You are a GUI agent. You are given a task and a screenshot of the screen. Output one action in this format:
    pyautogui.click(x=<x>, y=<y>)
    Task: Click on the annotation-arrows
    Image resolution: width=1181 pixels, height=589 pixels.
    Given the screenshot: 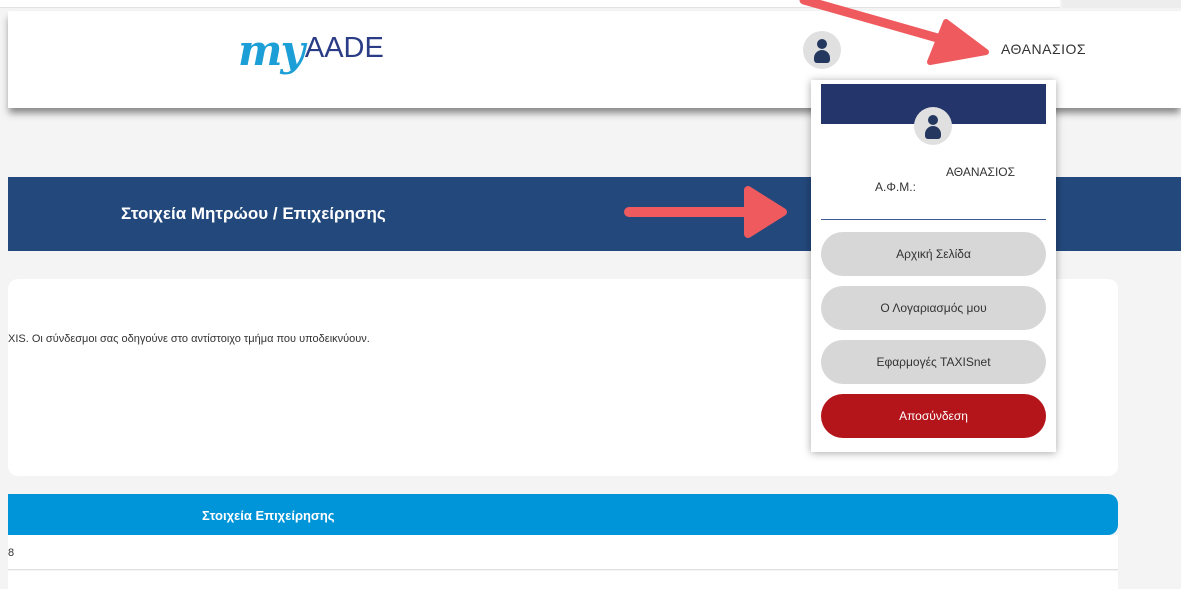 What is the action you would take?
    pyautogui.click(x=806, y=119)
    